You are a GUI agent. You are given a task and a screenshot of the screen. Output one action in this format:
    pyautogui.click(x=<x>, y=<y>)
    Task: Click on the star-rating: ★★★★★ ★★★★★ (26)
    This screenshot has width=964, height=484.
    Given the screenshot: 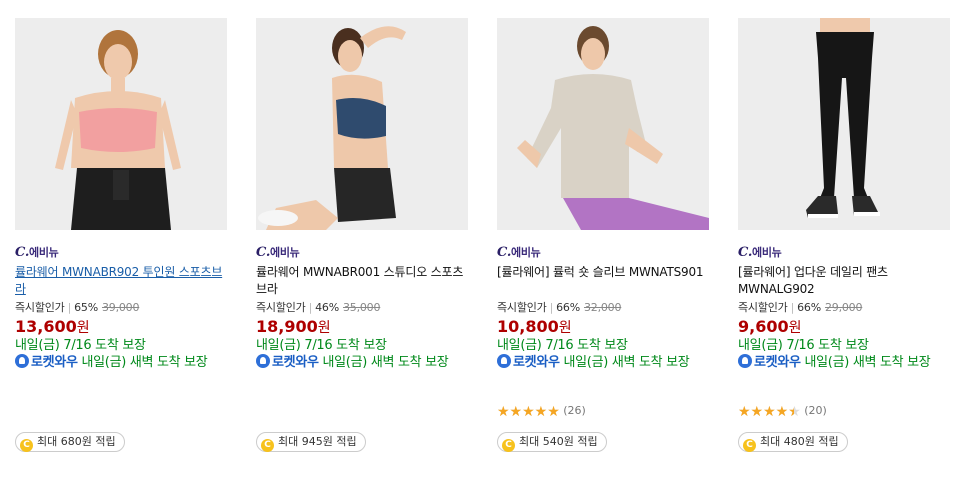 What is the action you would take?
    pyautogui.click(x=541, y=412)
    